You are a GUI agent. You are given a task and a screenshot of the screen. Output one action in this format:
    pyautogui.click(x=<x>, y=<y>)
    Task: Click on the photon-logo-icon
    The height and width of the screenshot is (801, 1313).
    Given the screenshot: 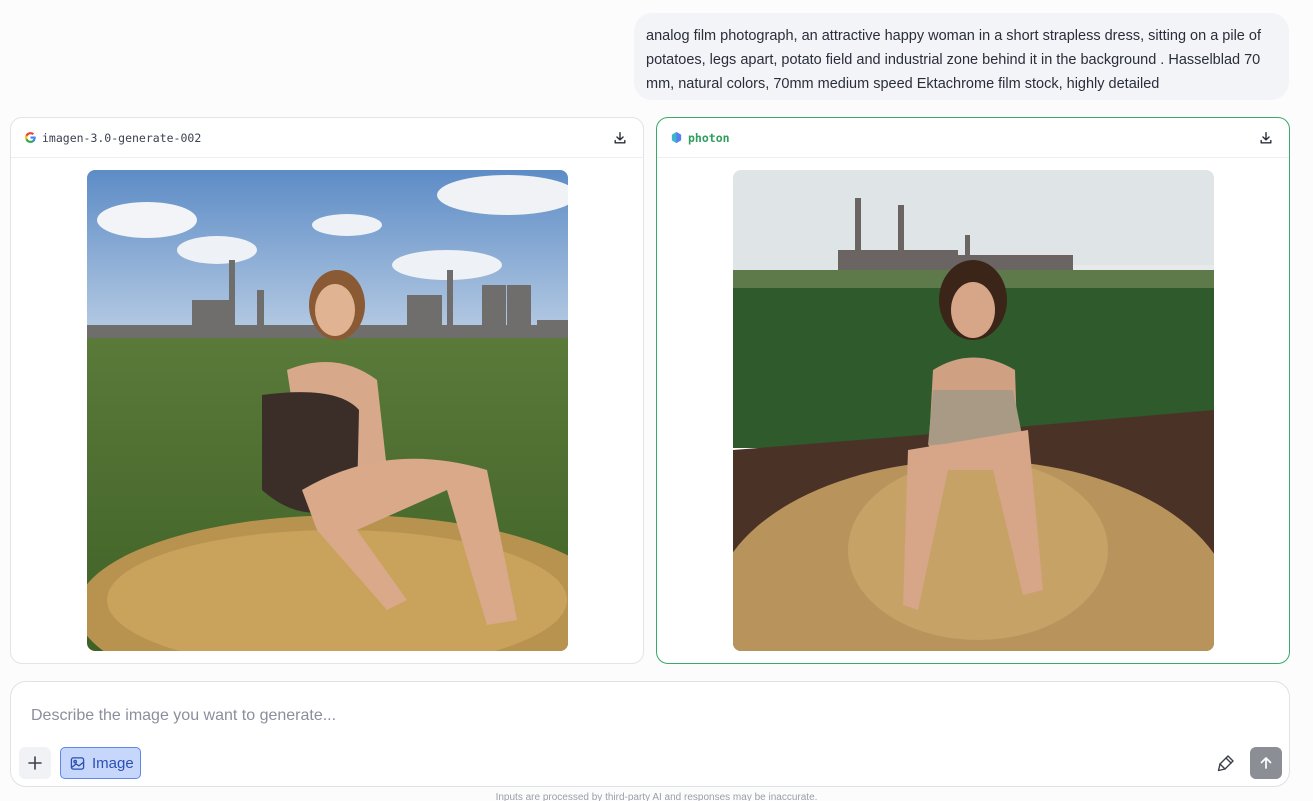 What is the action you would take?
    pyautogui.click(x=676, y=137)
    